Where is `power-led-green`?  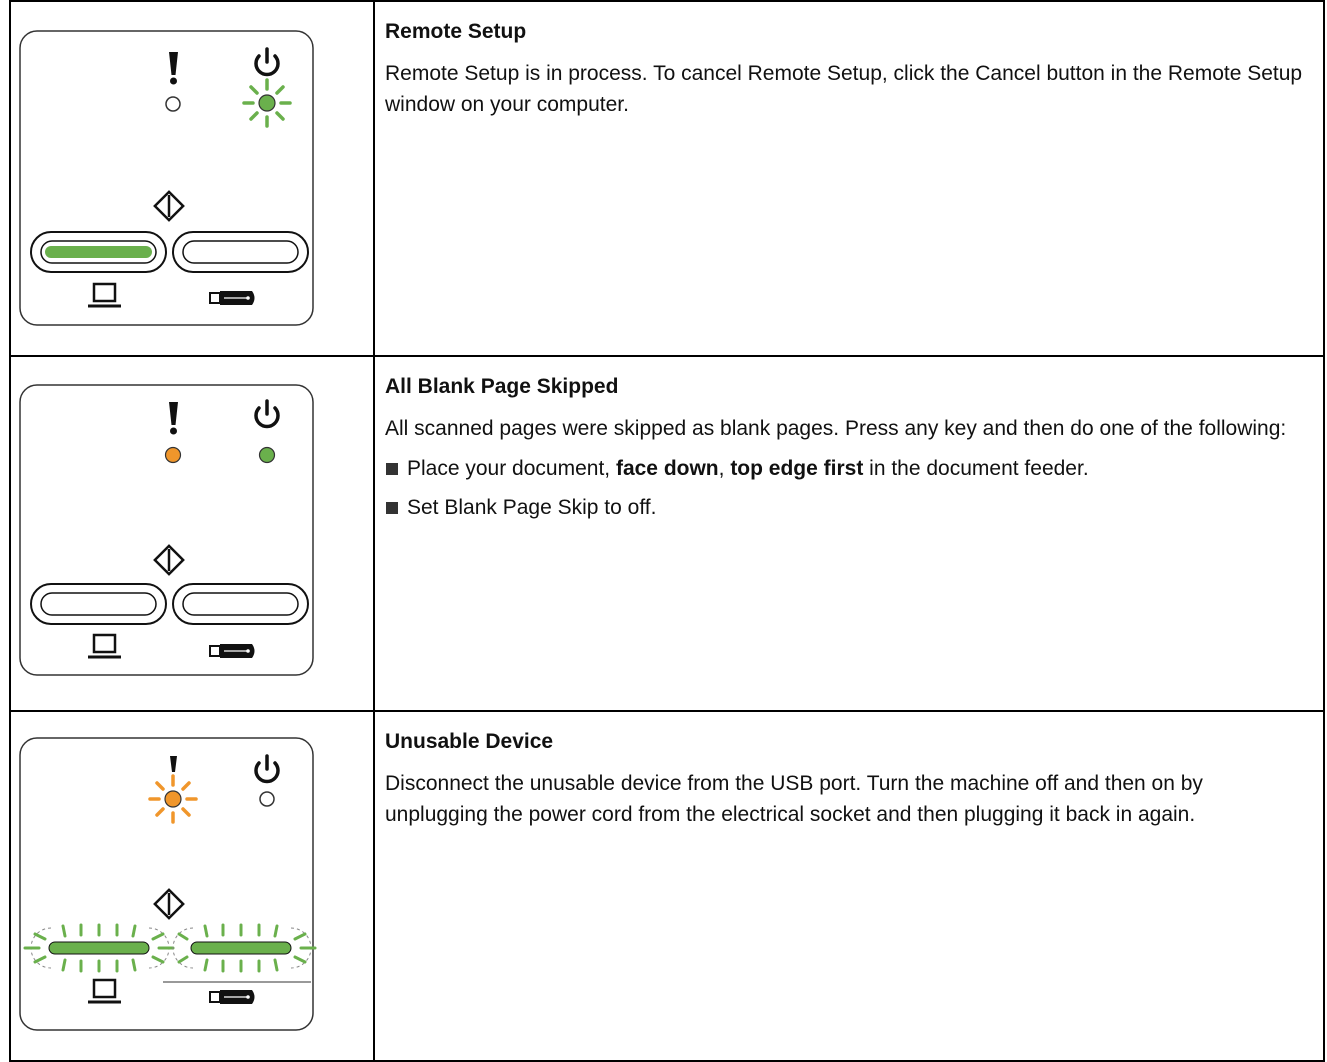
power-led-green is located at coordinates (267, 455).